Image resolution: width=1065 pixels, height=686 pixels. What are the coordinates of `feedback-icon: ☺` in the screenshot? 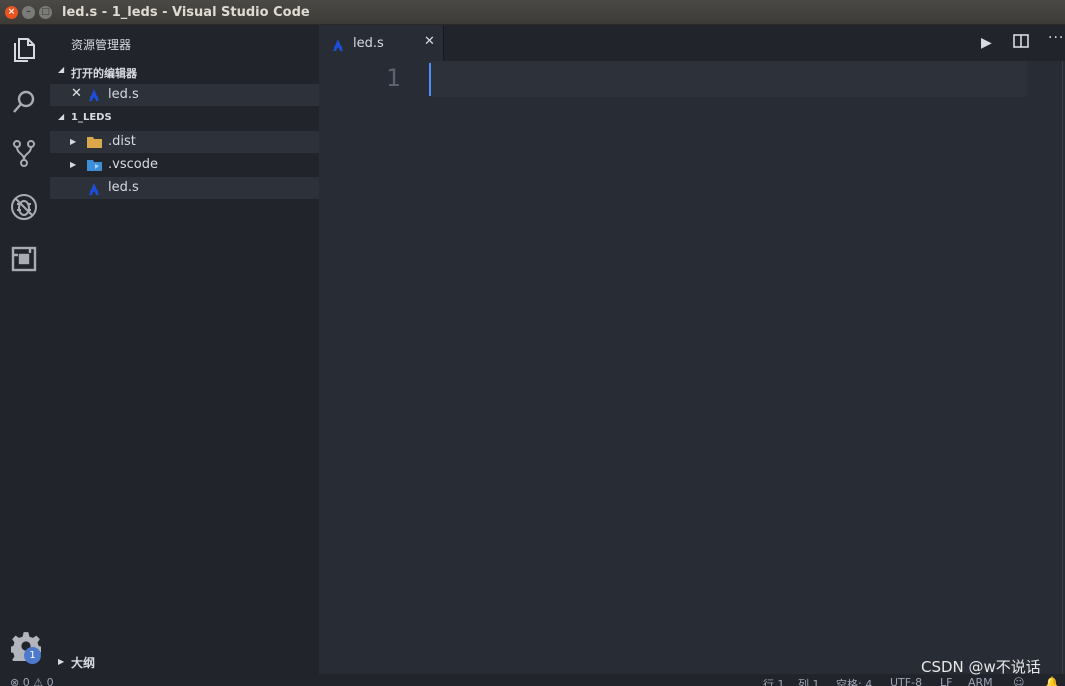 It's located at (1018, 681).